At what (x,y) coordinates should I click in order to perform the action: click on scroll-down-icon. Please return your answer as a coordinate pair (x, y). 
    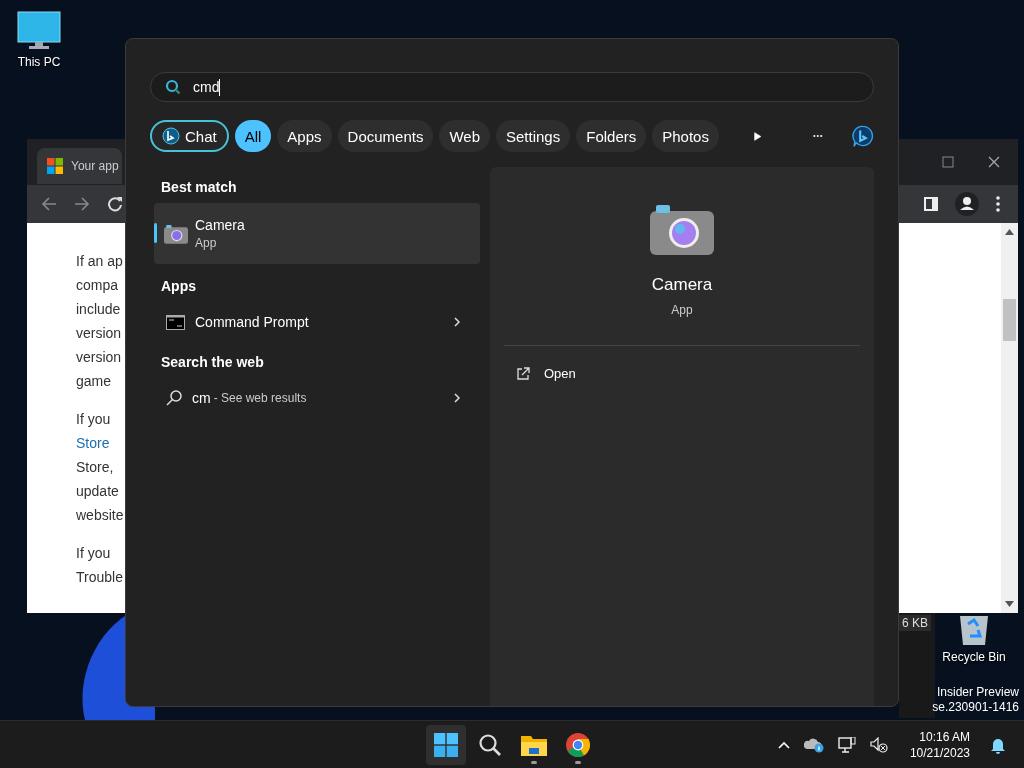
    Looking at the image, I should click on (1009, 604).